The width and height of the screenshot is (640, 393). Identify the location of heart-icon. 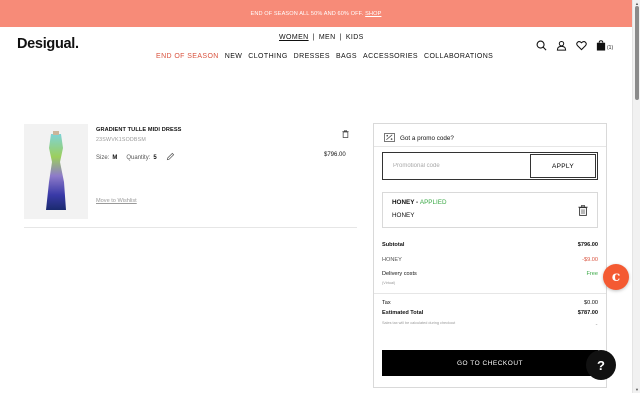
(581, 45).